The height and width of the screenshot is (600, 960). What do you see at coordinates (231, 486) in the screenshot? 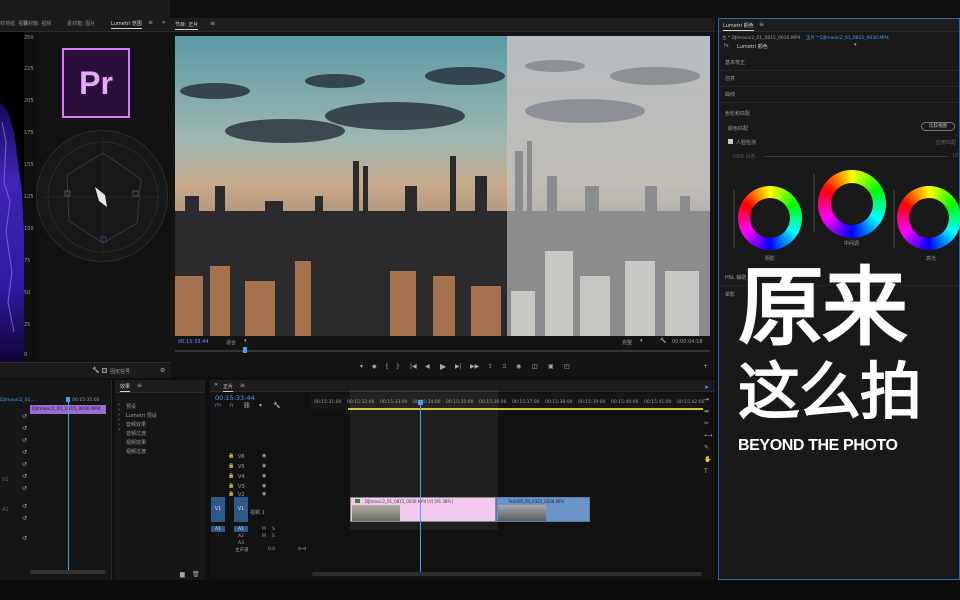
I see `lock-v3-icon: 🔒` at bounding box center [231, 486].